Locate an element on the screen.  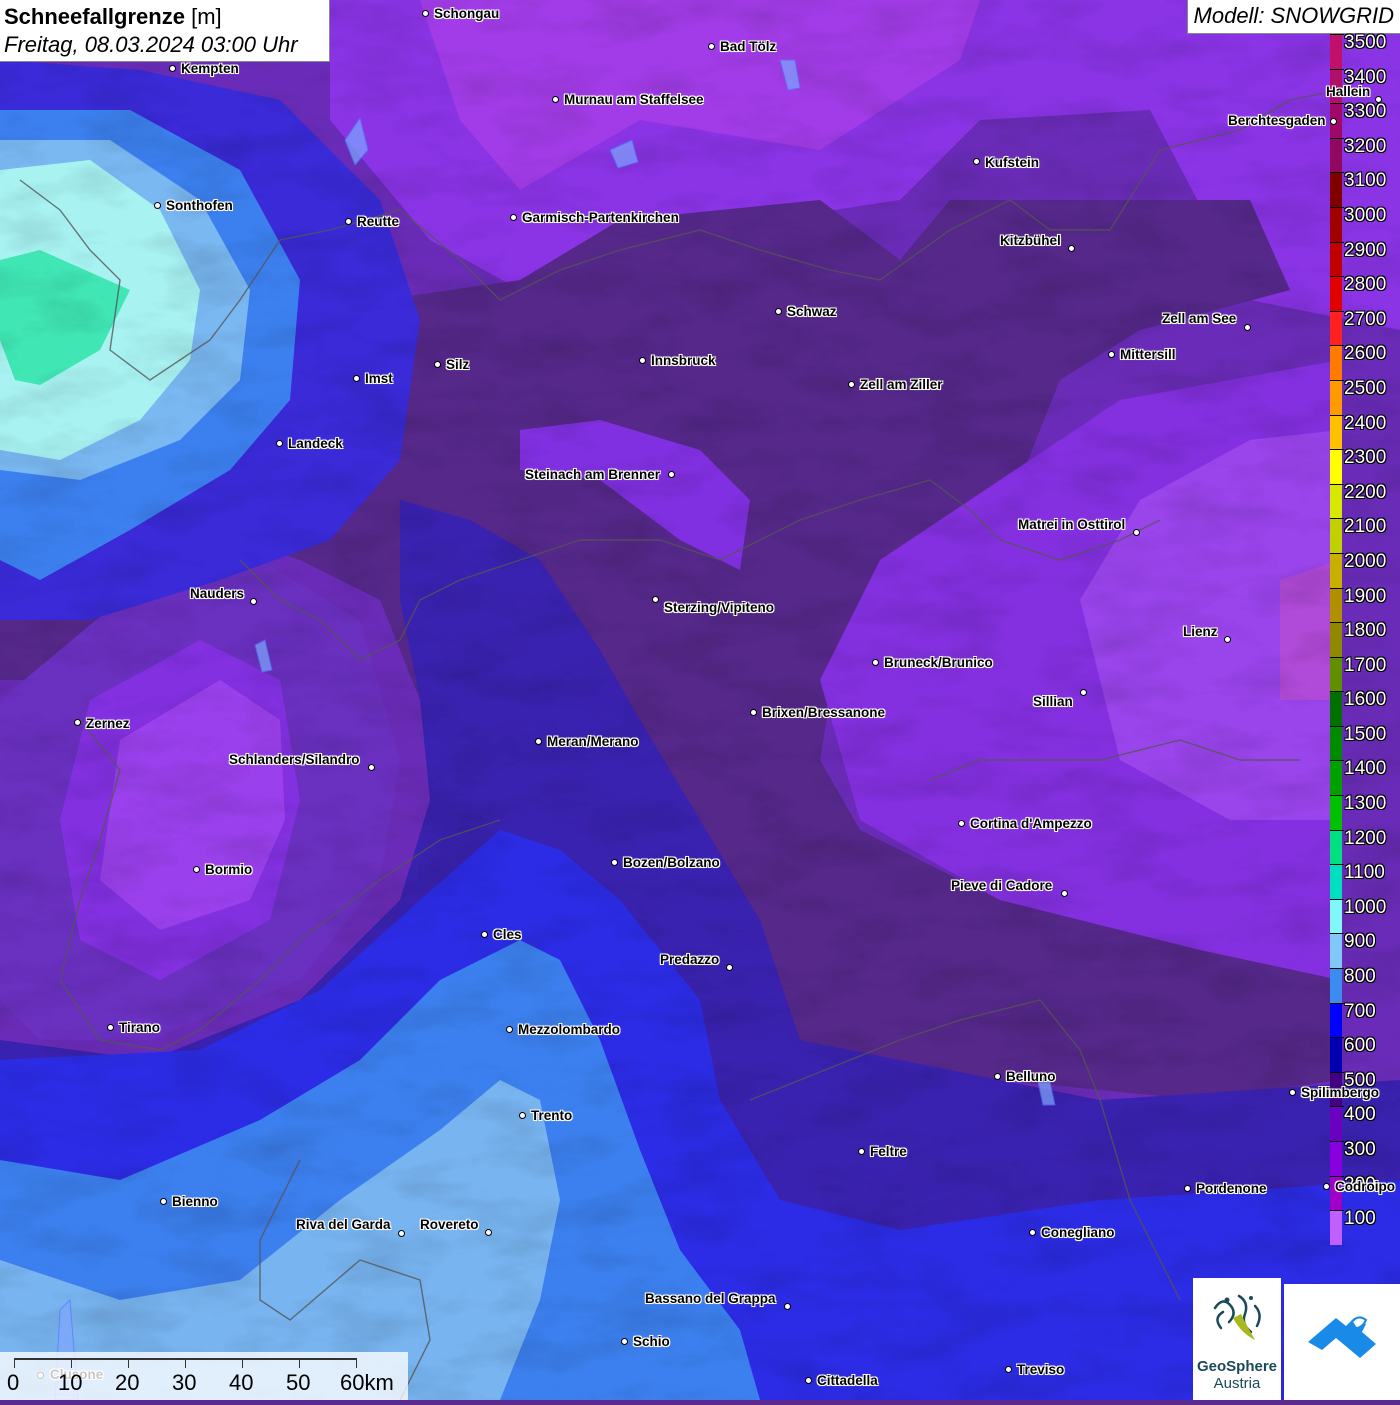
city-label: Feltre is located at coordinates (888, 1151).